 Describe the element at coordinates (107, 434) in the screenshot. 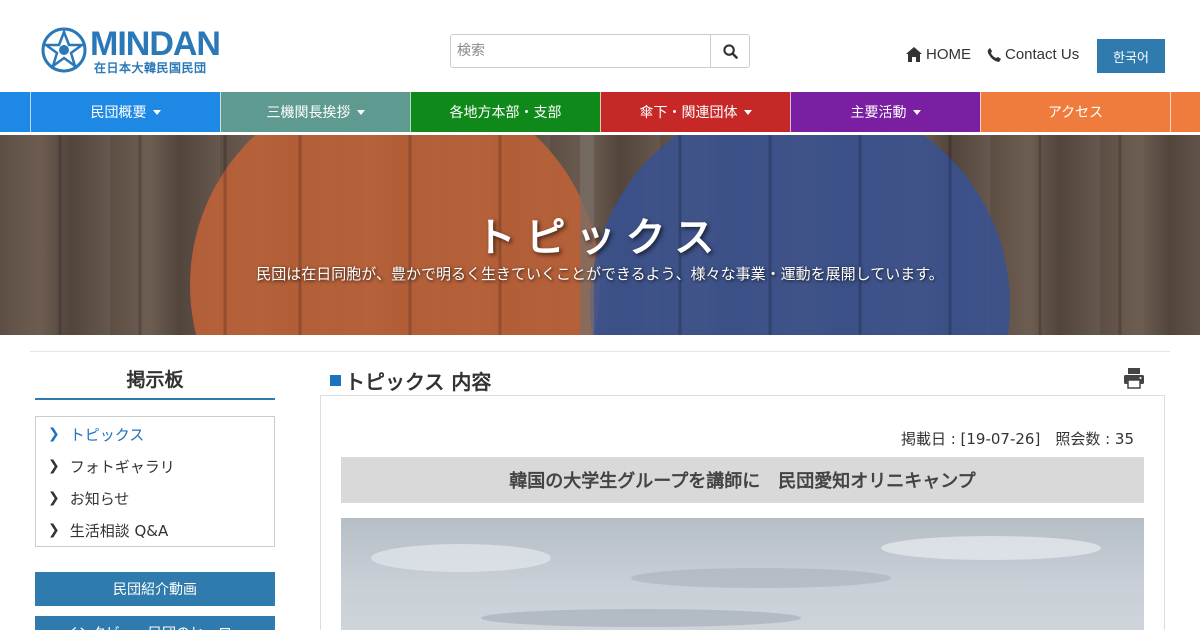

I see `sidebar-item-label: トピックス` at that location.